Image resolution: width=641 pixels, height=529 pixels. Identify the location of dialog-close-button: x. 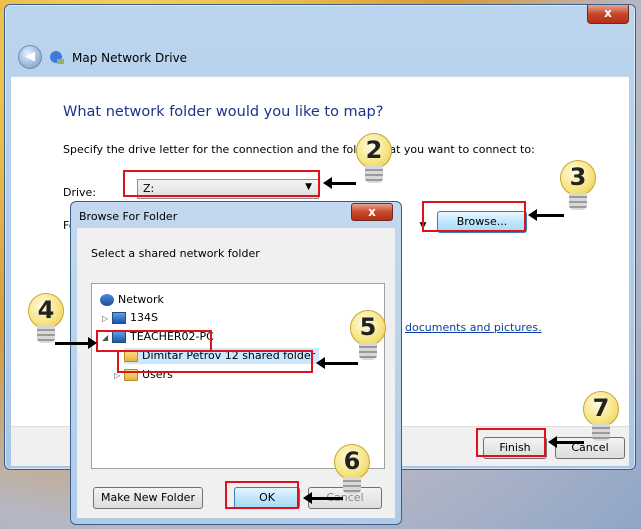
(372, 212).